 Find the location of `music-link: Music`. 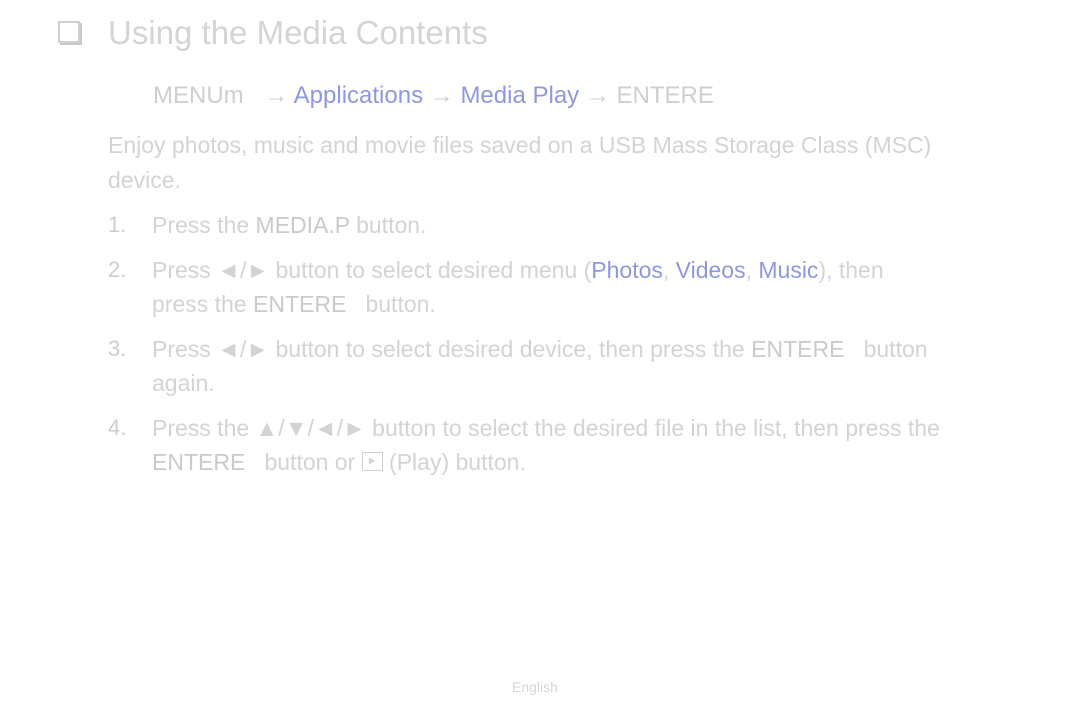

music-link: Music is located at coordinates (788, 270).